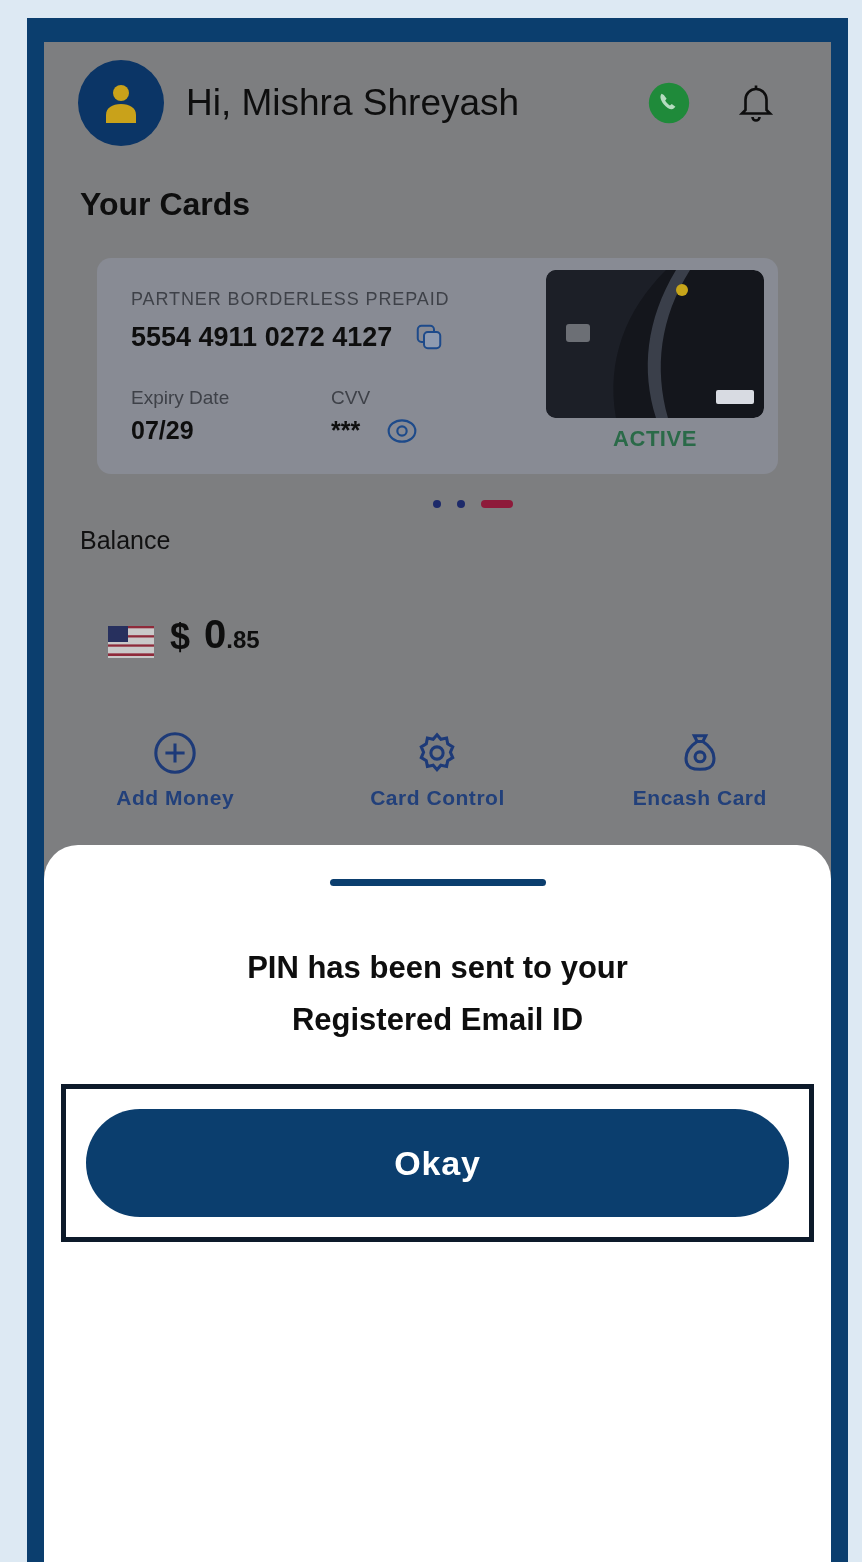 This screenshot has height=1562, width=862. Describe the element at coordinates (655, 439) in the screenshot. I see `card-status: ACTIVE` at that location.